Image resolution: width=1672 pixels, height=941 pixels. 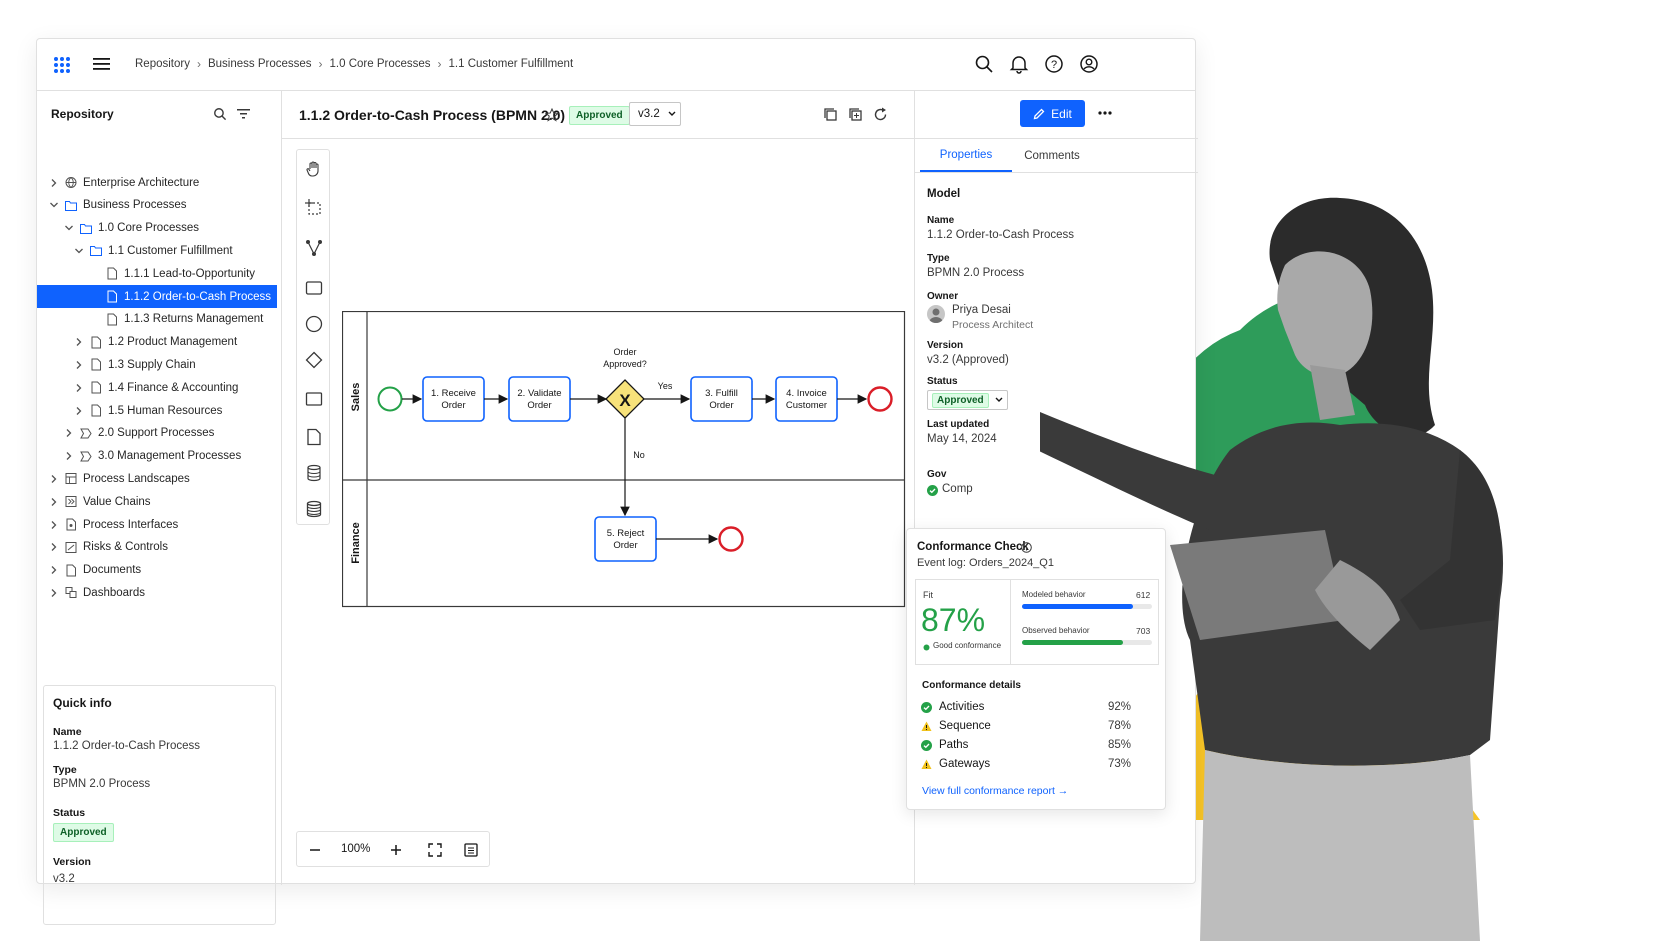 What do you see at coordinates (396, 850) in the screenshot?
I see `zoom-in-icon` at bounding box center [396, 850].